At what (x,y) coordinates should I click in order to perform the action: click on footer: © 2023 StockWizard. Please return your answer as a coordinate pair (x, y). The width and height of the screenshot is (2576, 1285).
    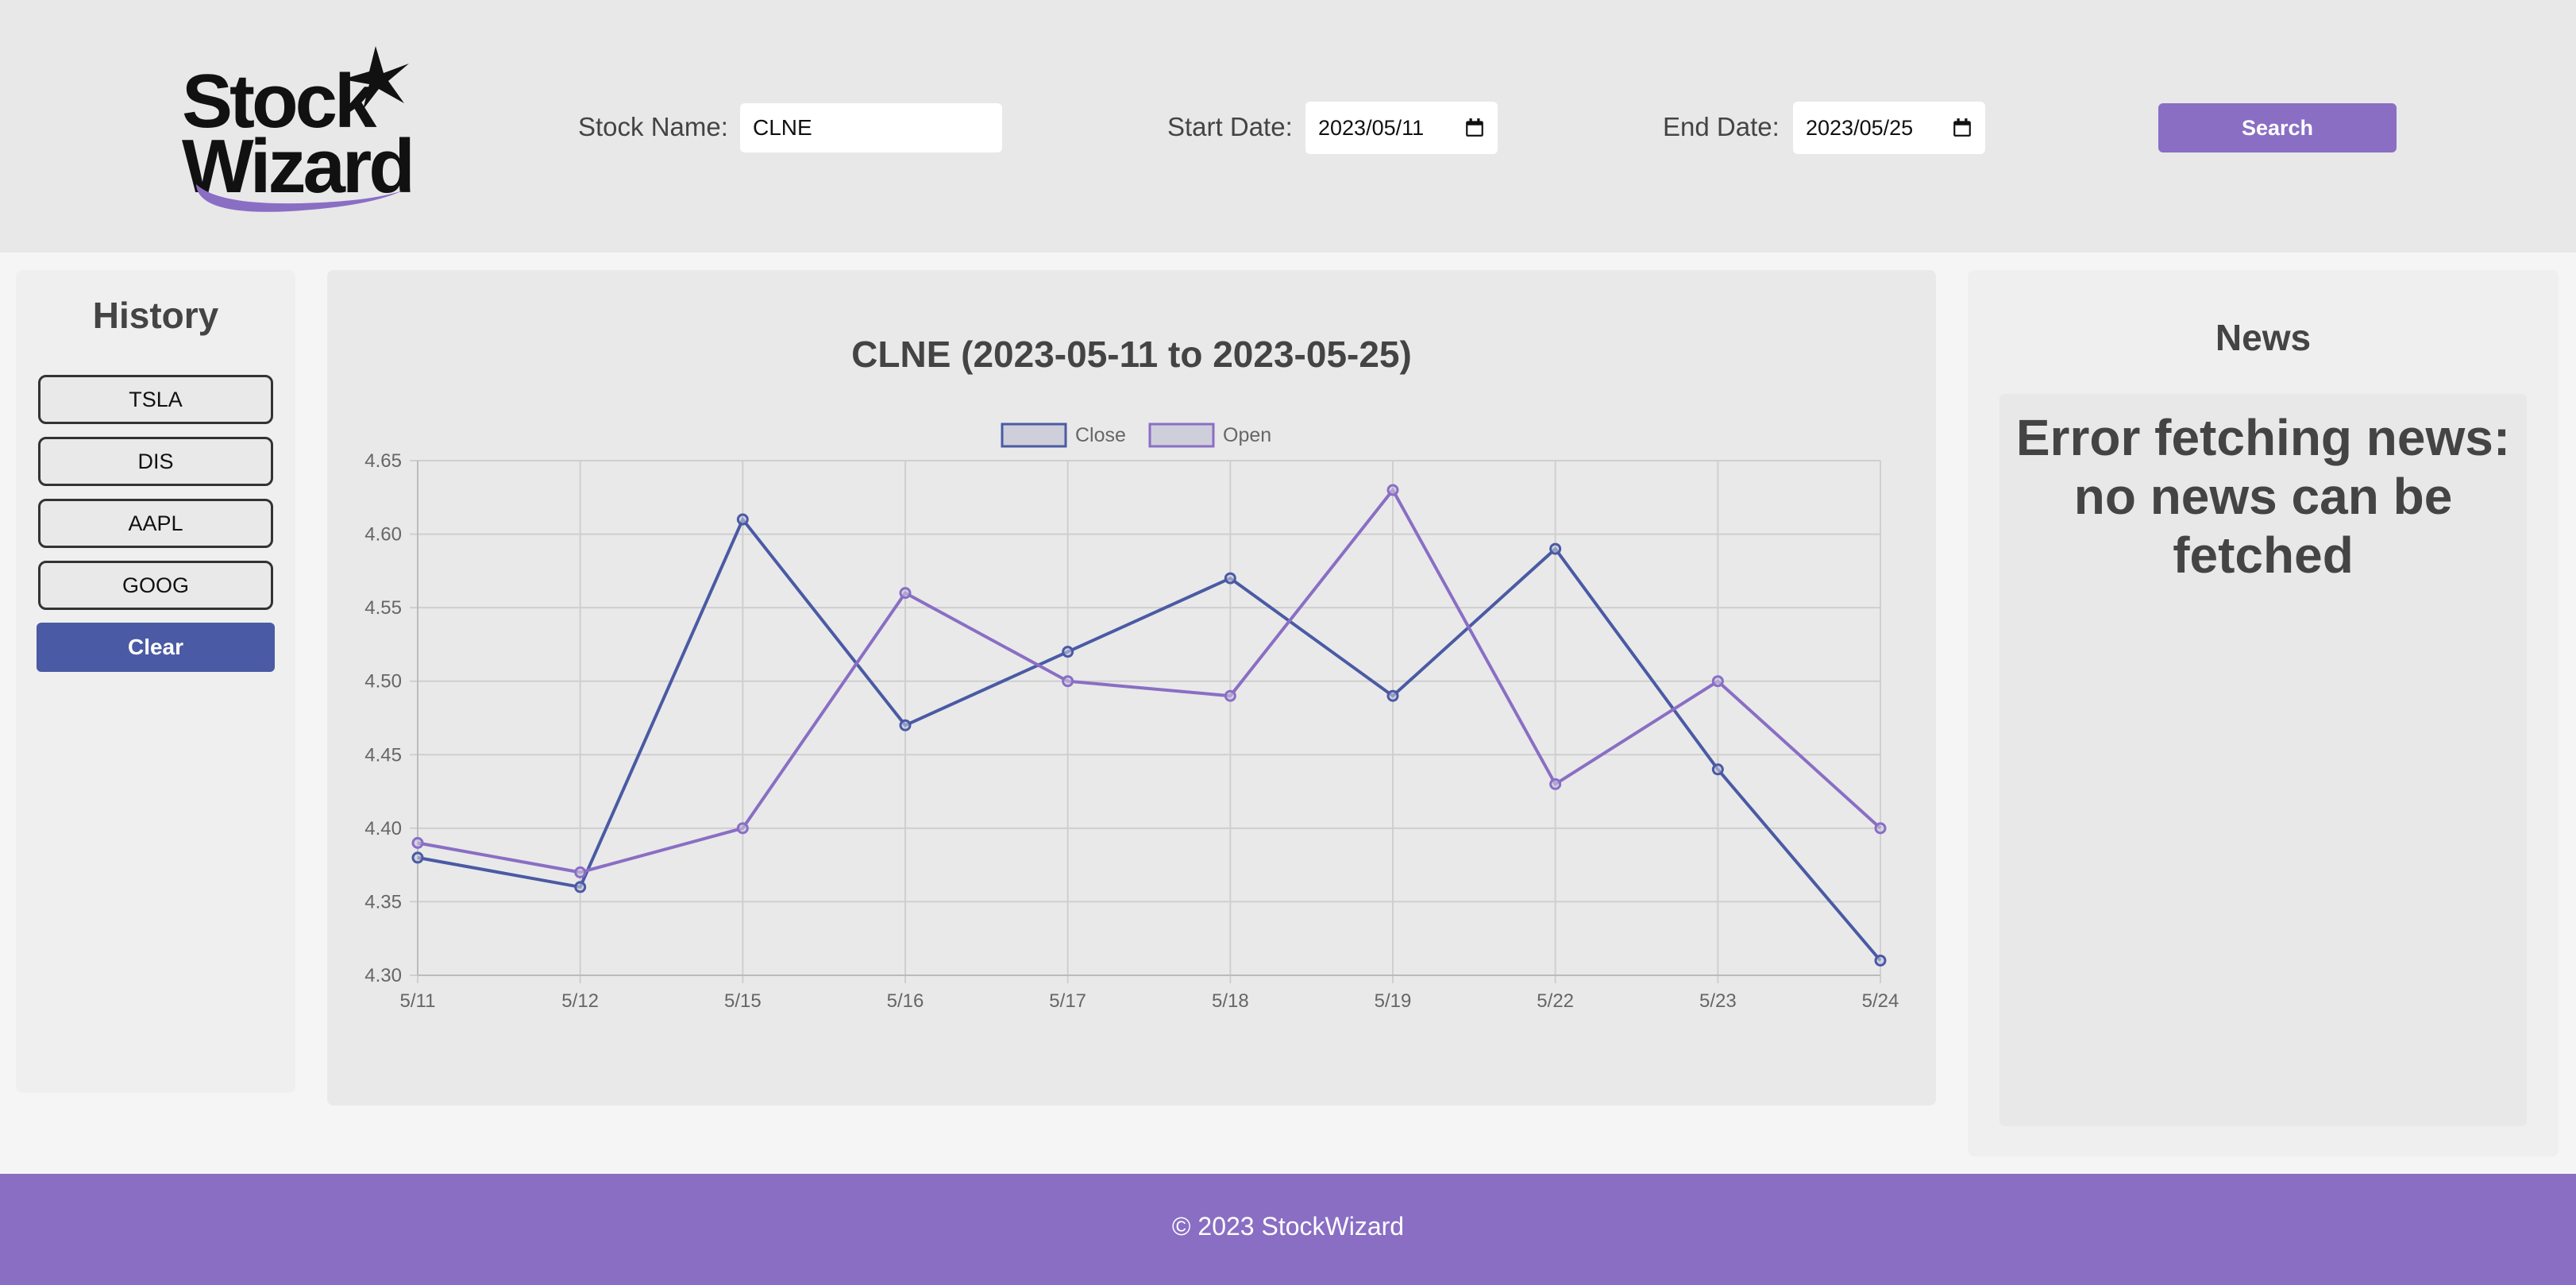
    Looking at the image, I should click on (1288, 1229).